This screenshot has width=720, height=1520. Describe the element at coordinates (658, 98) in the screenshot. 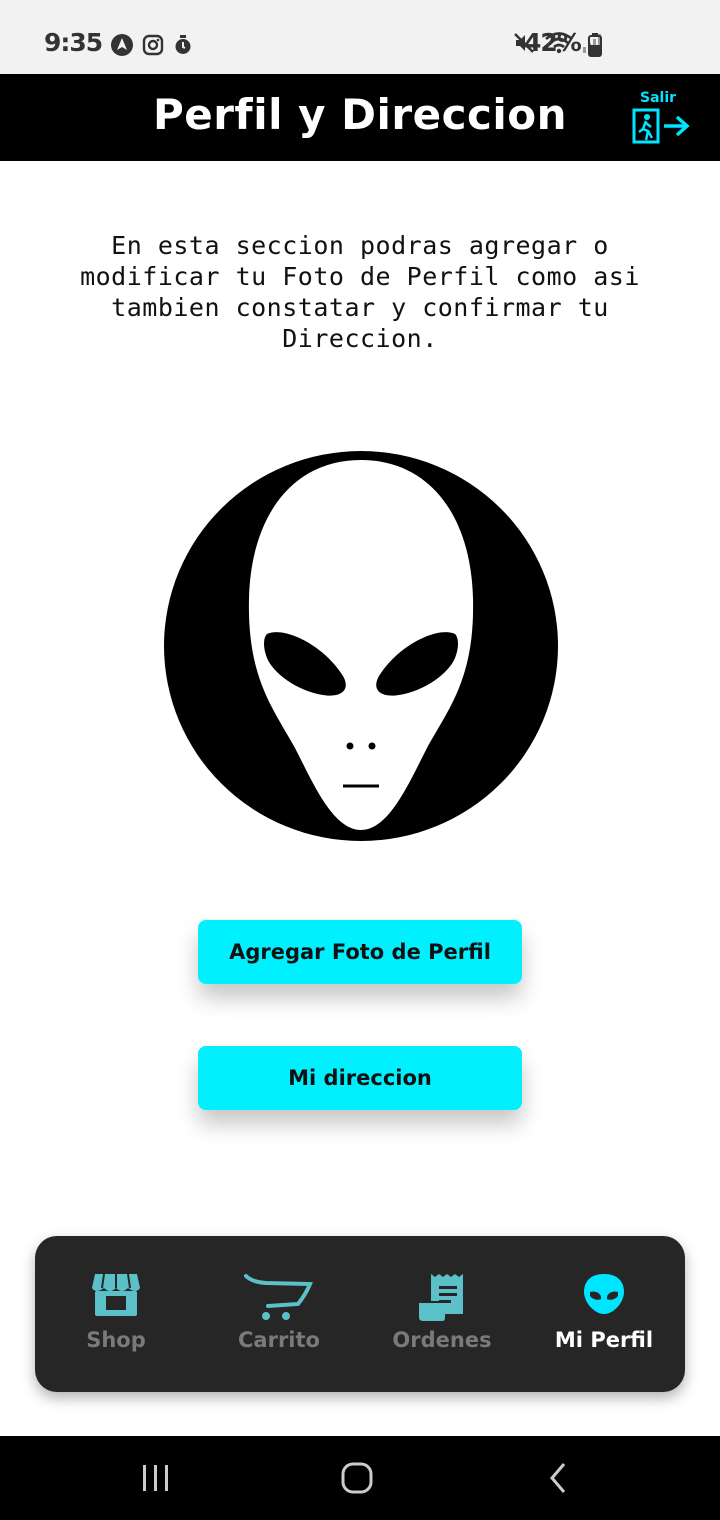

I see `logout-label: Salir` at that location.